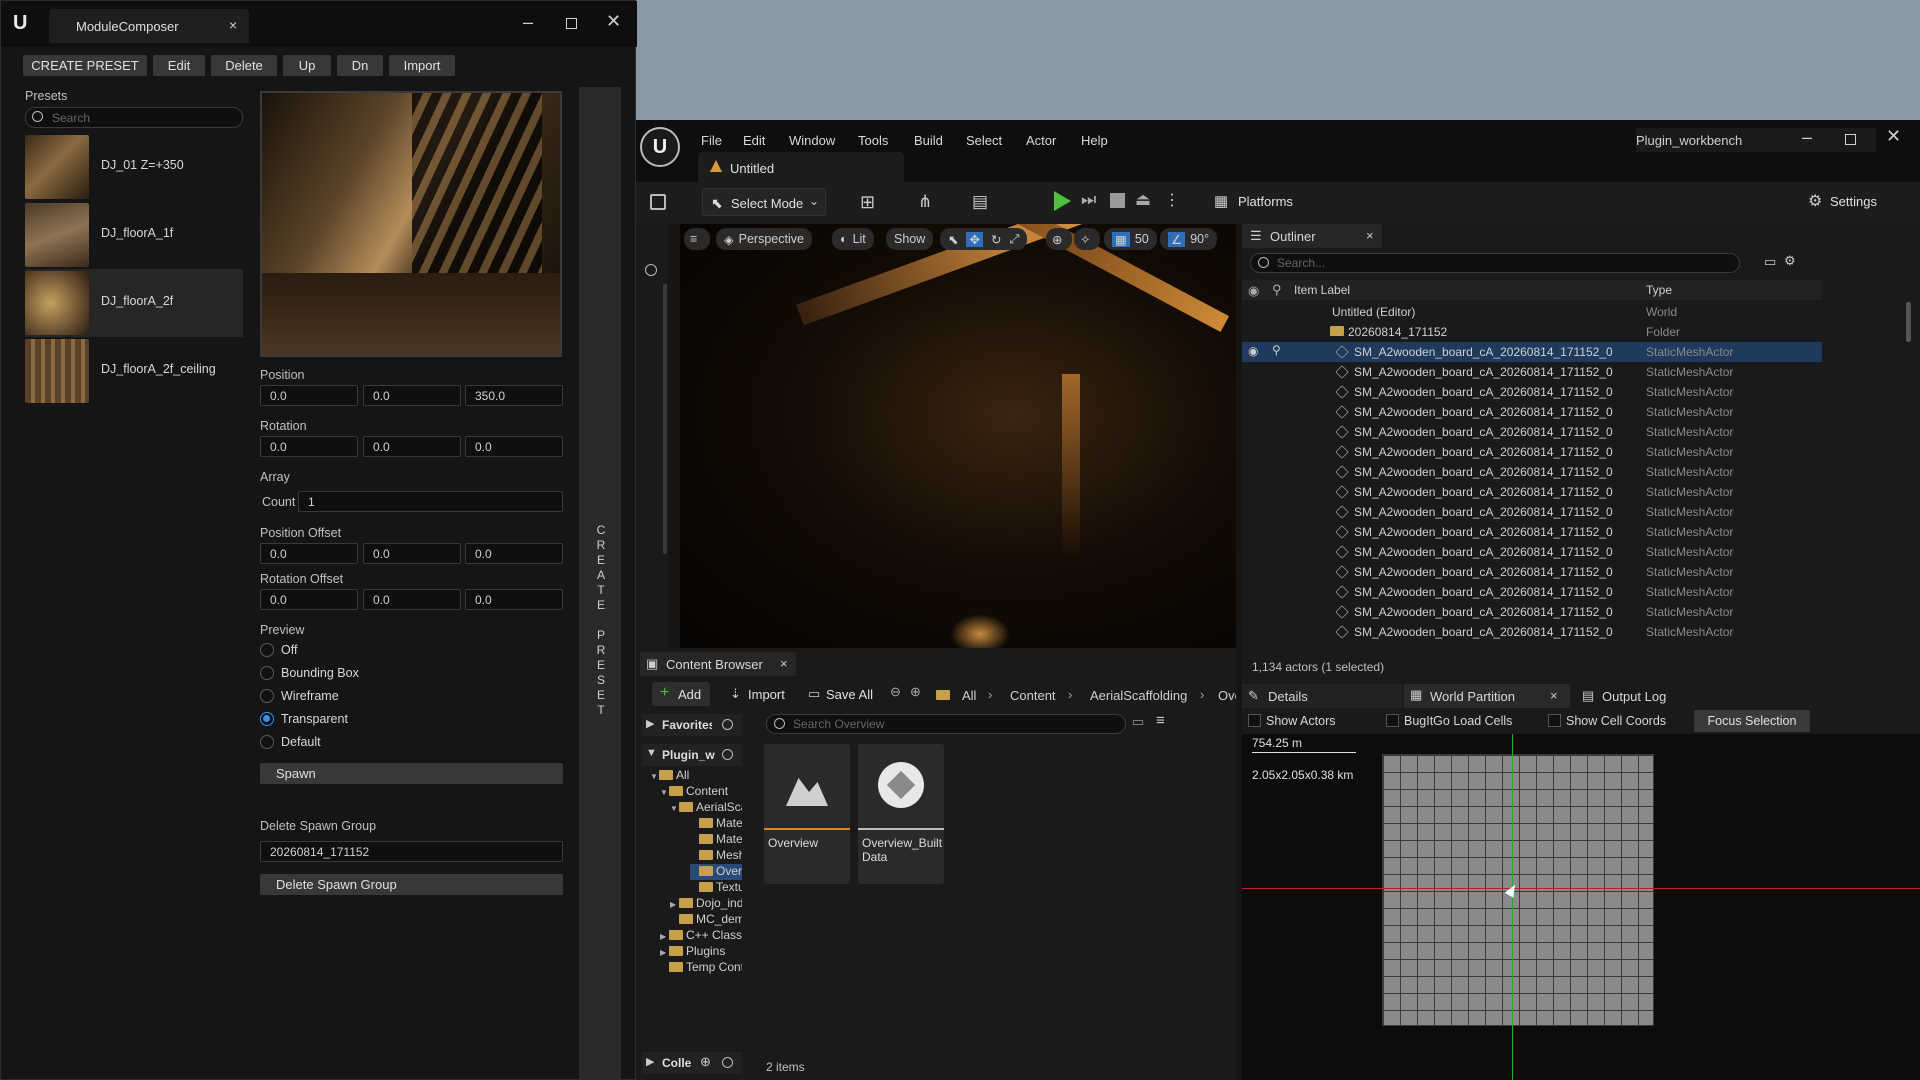 The image size is (1920, 1080). Describe the element at coordinates (910, 239) in the screenshot. I see `show-button: Show` at that location.